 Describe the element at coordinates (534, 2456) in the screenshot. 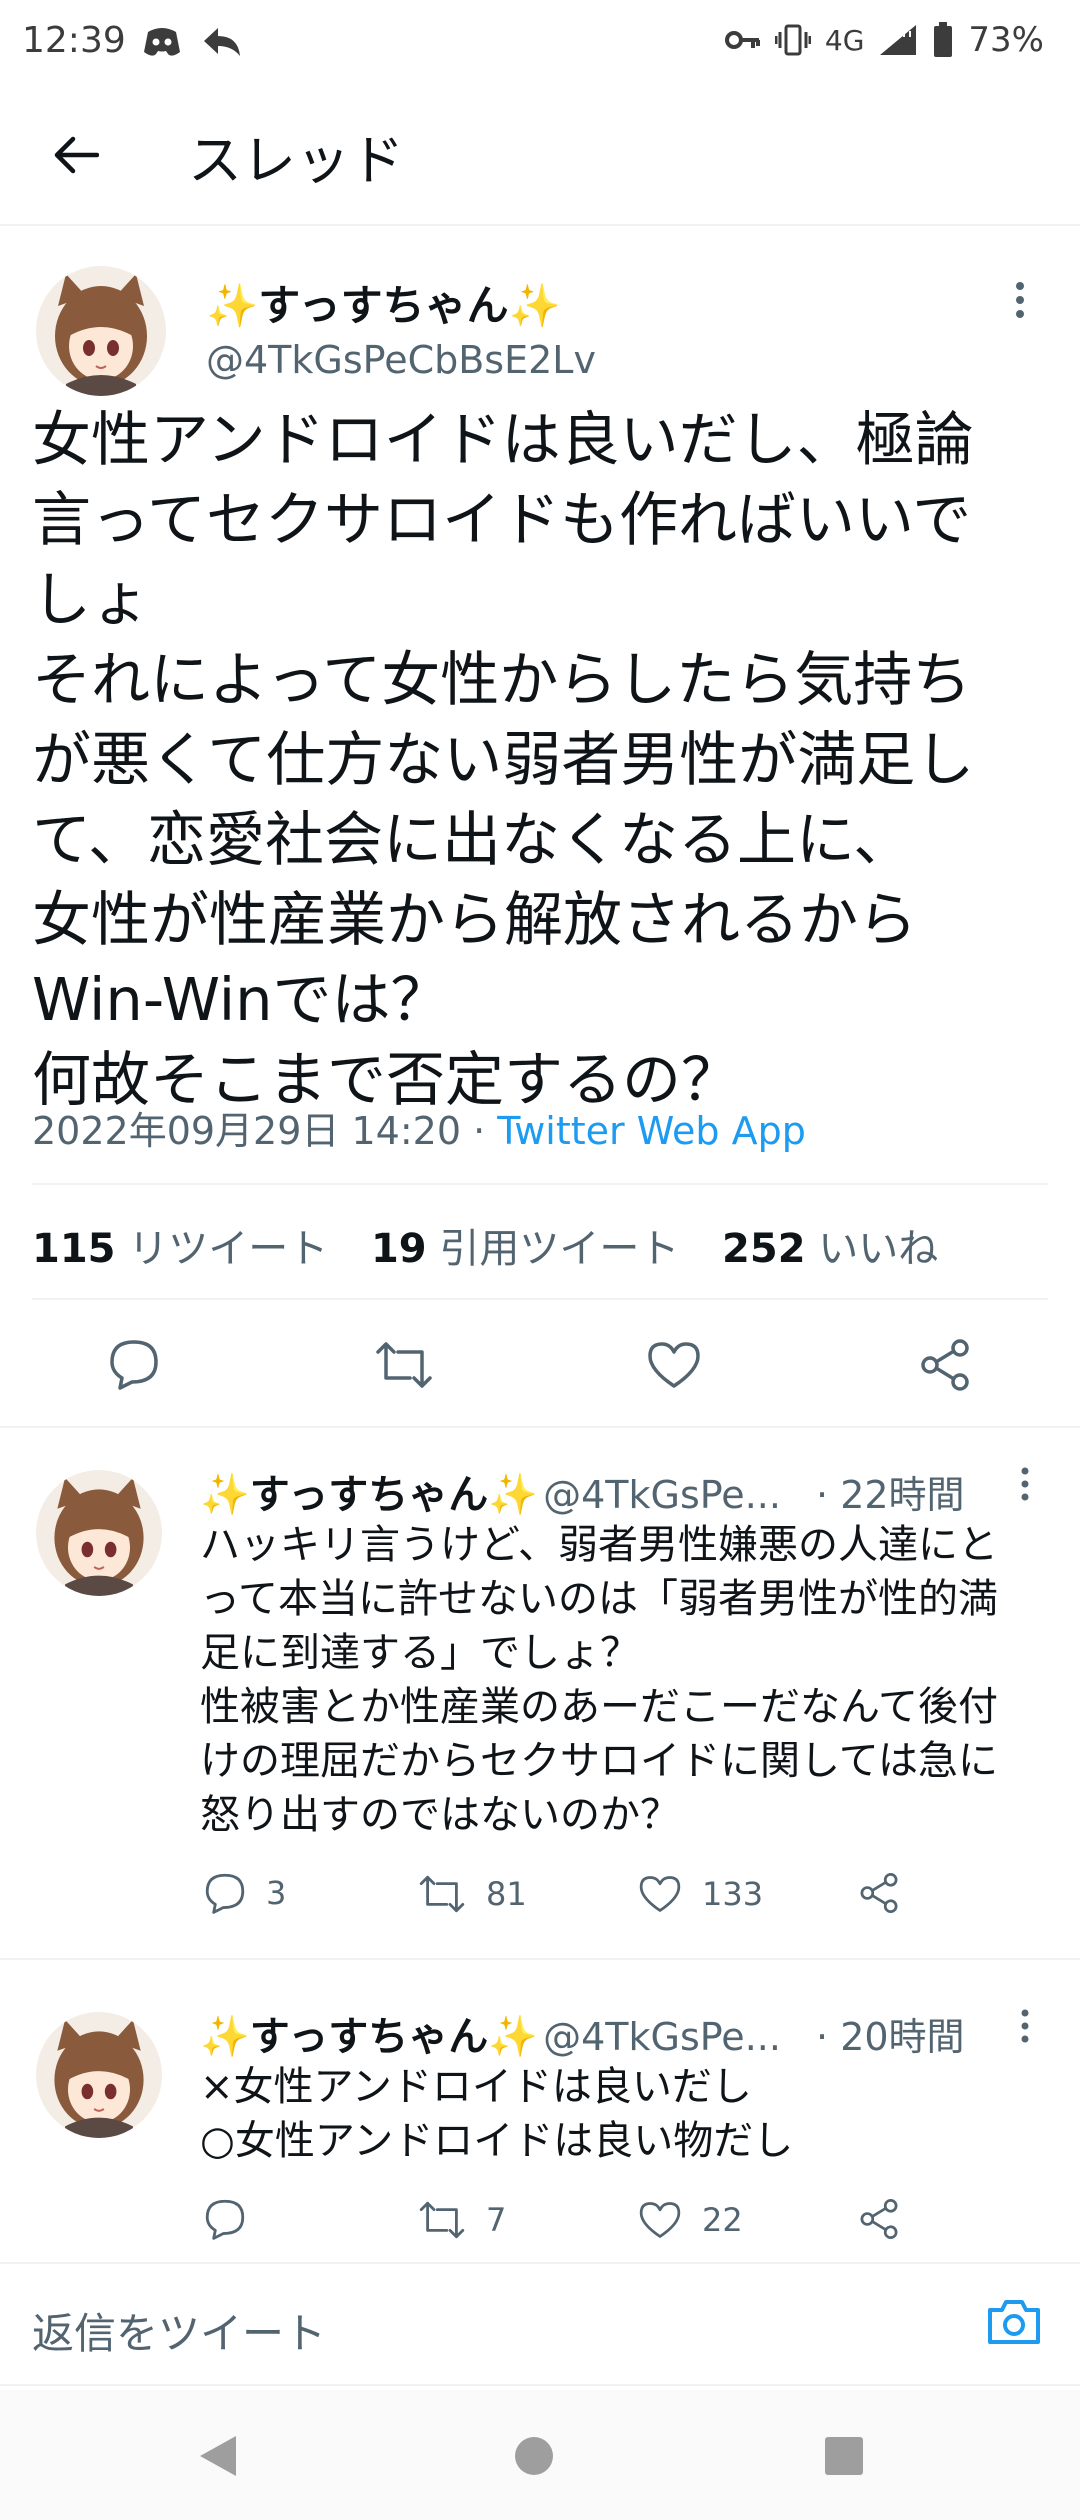

I see `nav-home-icon` at that location.